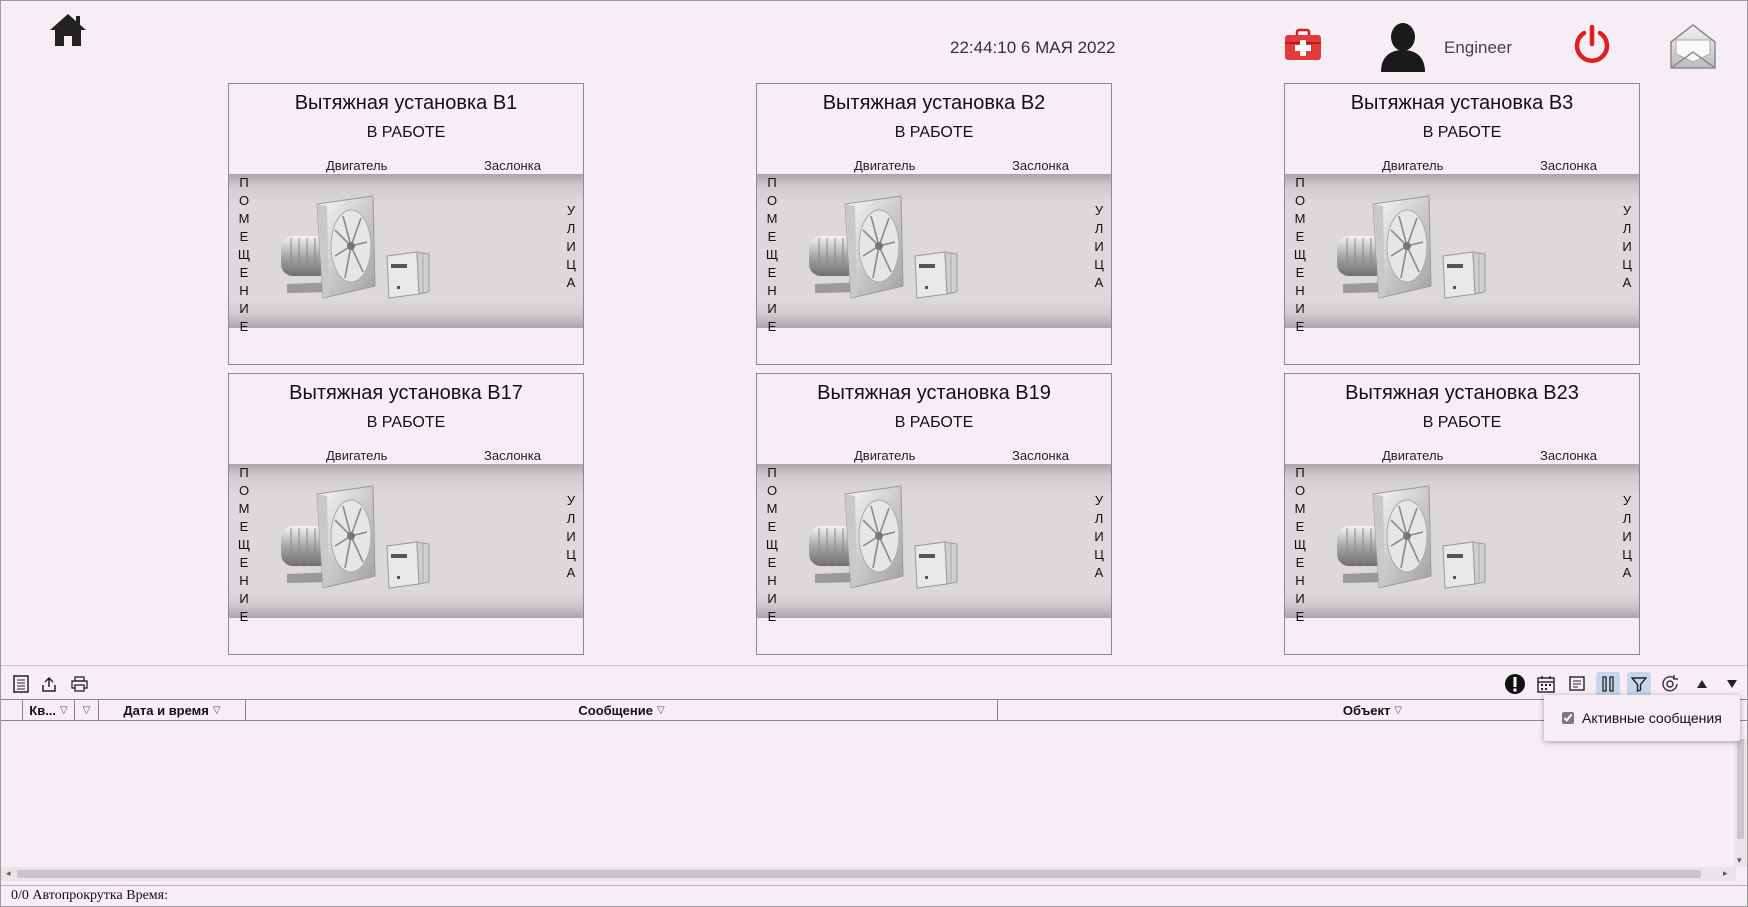 The height and width of the screenshot is (907, 1748). What do you see at coordinates (49, 710) in the screenshot?
I see `column-ack: Кв... ▽` at bounding box center [49, 710].